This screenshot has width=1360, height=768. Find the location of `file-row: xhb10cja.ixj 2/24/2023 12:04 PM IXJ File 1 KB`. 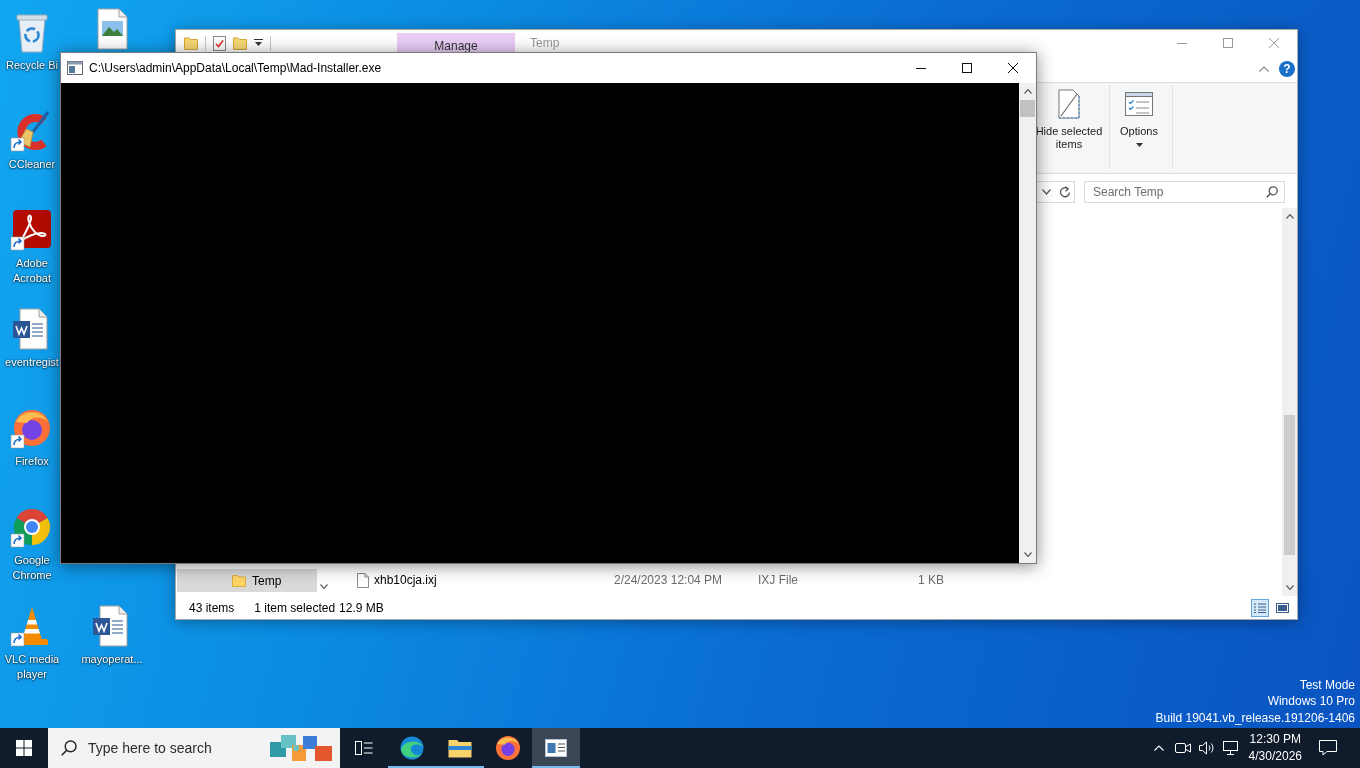

file-row: xhb10cja.ixj 2/24/2023 12:04 PM IXJ File 1 KB is located at coordinates (816, 580).